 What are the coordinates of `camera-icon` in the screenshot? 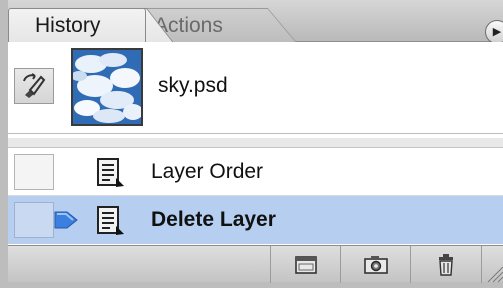 It's located at (375, 264).